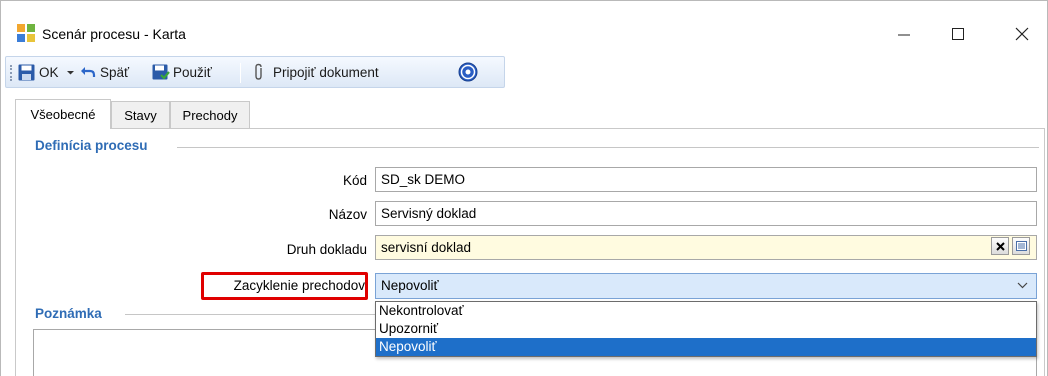 The width and height of the screenshot is (1048, 376). I want to click on nazov-label: Názov, so click(347, 214).